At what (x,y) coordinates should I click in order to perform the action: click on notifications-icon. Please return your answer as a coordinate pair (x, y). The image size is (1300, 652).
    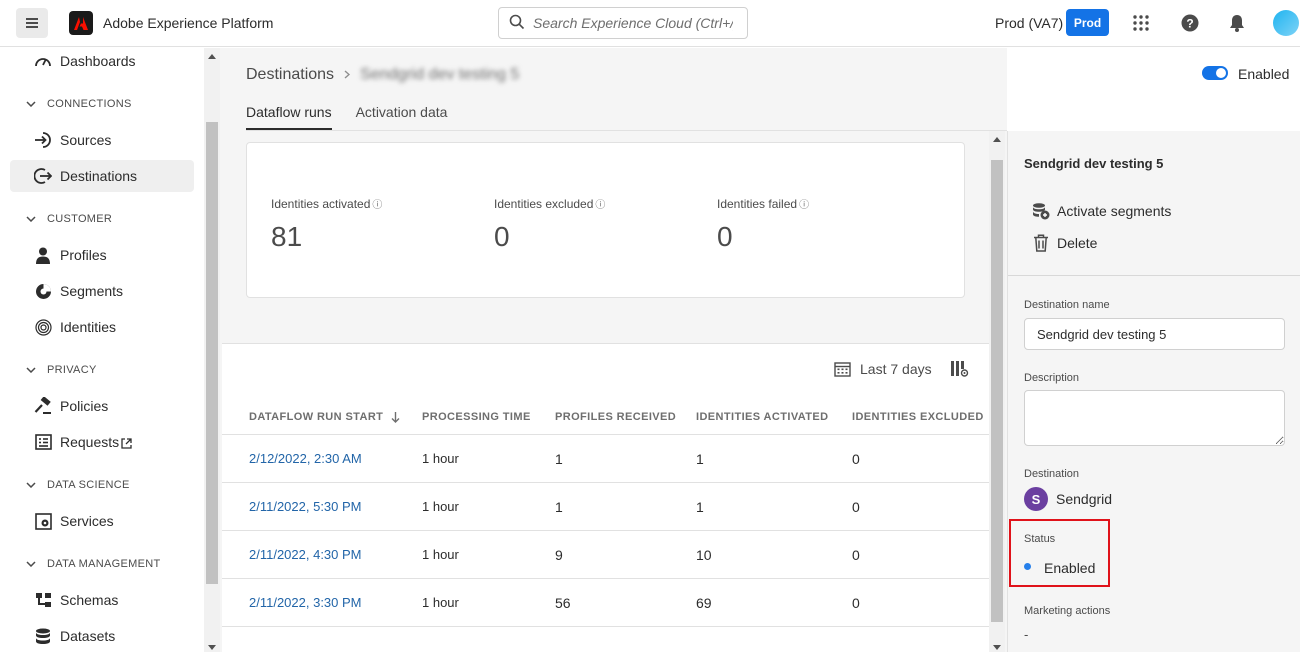
    Looking at the image, I should click on (1237, 23).